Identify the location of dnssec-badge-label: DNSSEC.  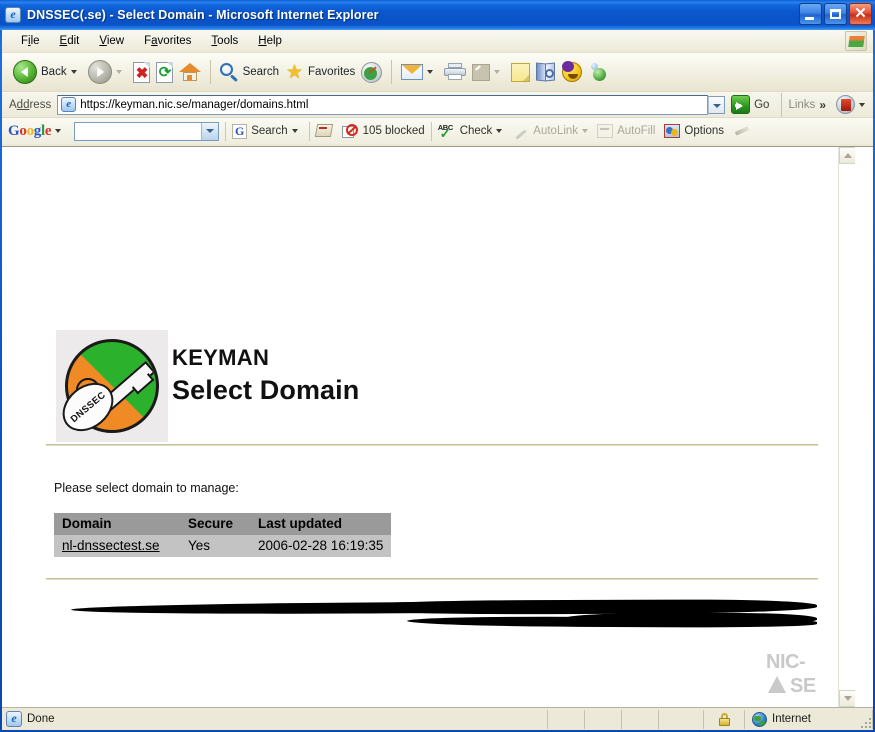
(88, 407).